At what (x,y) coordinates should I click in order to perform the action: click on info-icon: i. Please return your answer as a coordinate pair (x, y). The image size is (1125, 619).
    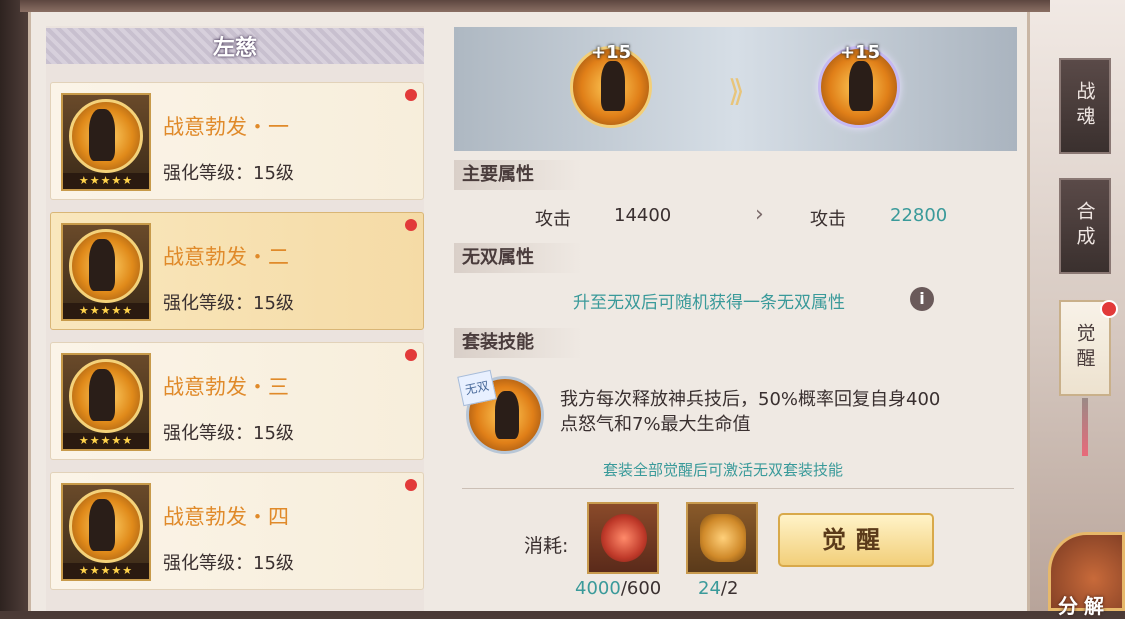
    Looking at the image, I should click on (922, 299).